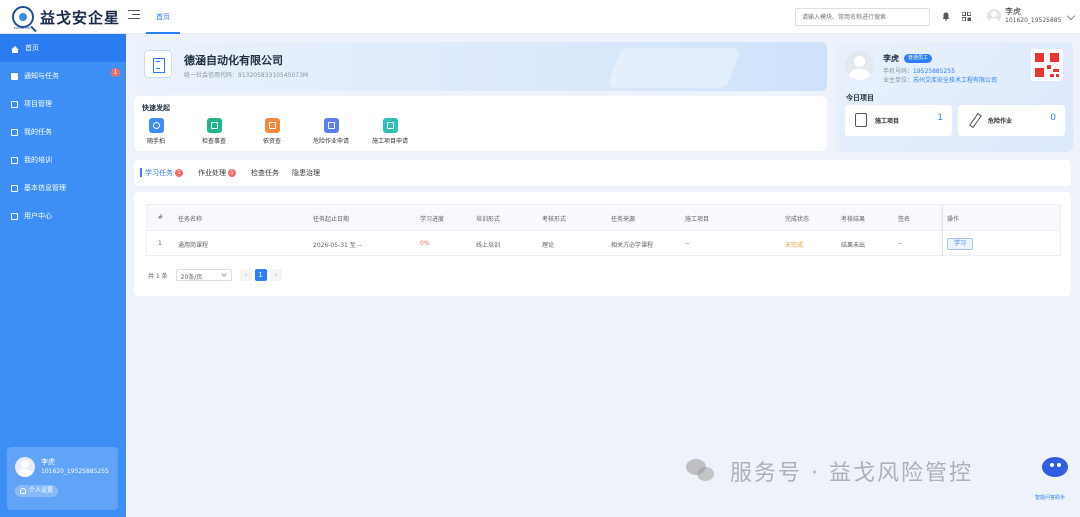 This screenshot has width=1080, height=517. What do you see at coordinates (861, 120) in the screenshot?
I see `checklist-icon` at bounding box center [861, 120].